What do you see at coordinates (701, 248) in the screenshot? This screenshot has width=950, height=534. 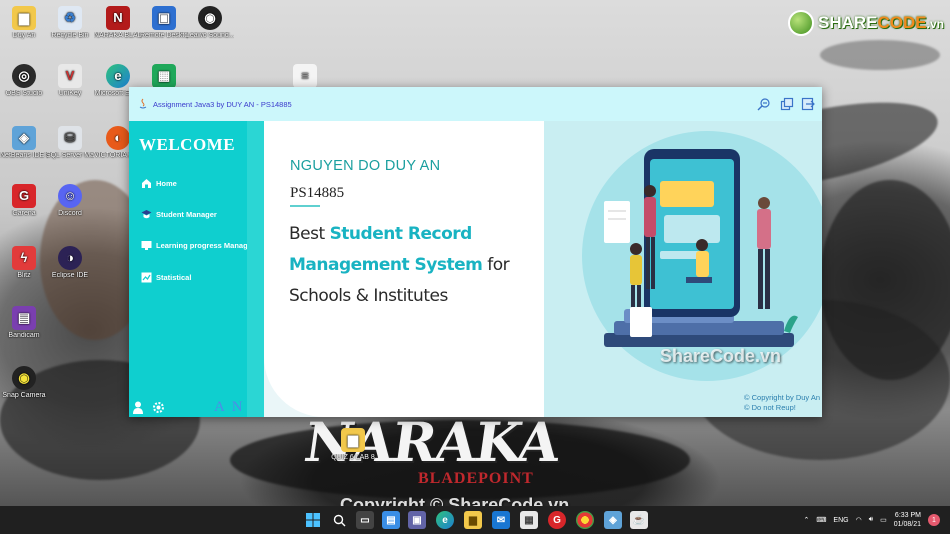 I see `student-management-illustration` at bounding box center [701, 248].